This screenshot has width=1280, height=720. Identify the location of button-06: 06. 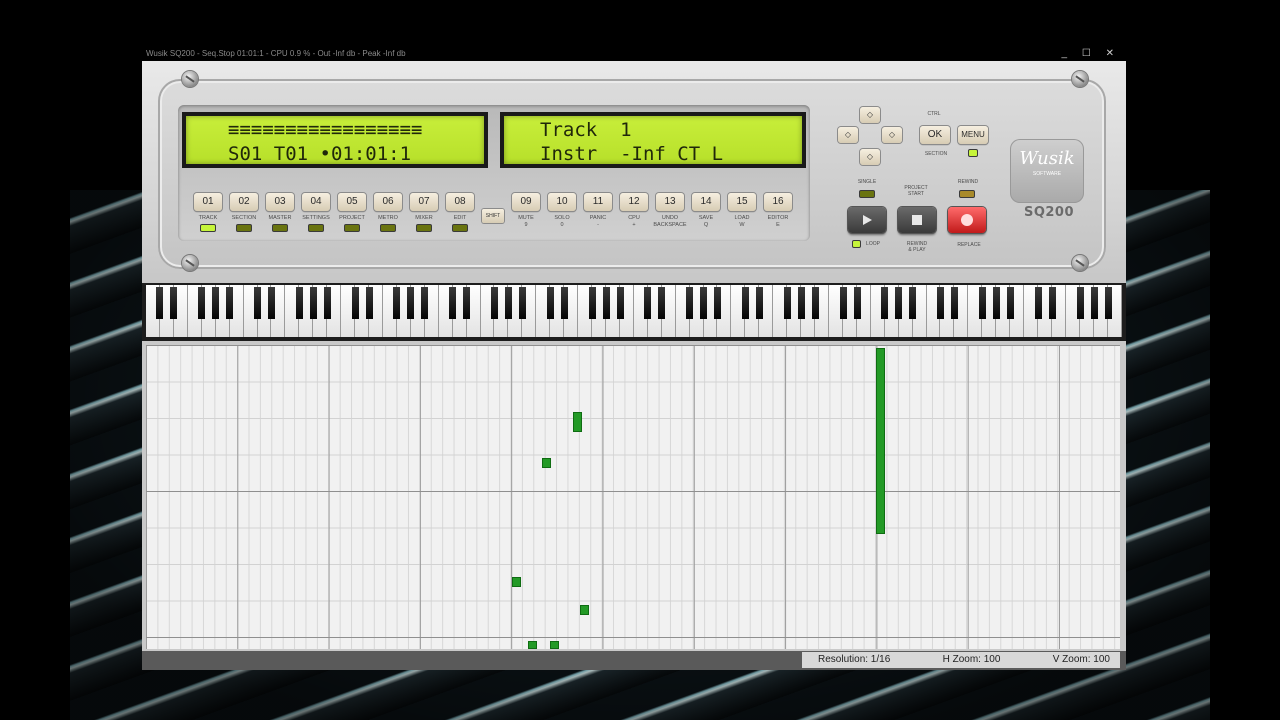
(388, 202).